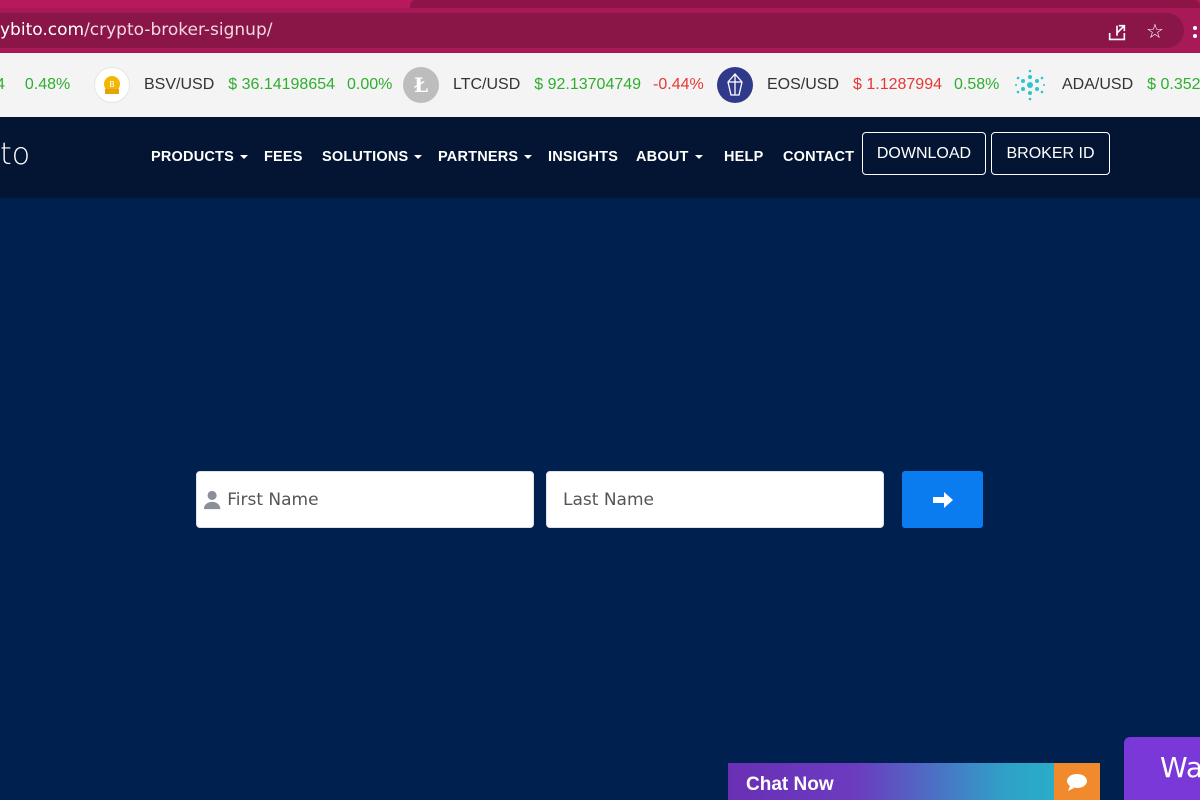 The width and height of the screenshot is (1200, 800). What do you see at coordinates (588, 84) in the screenshot?
I see `ticker-price: $ 92.13704749` at bounding box center [588, 84].